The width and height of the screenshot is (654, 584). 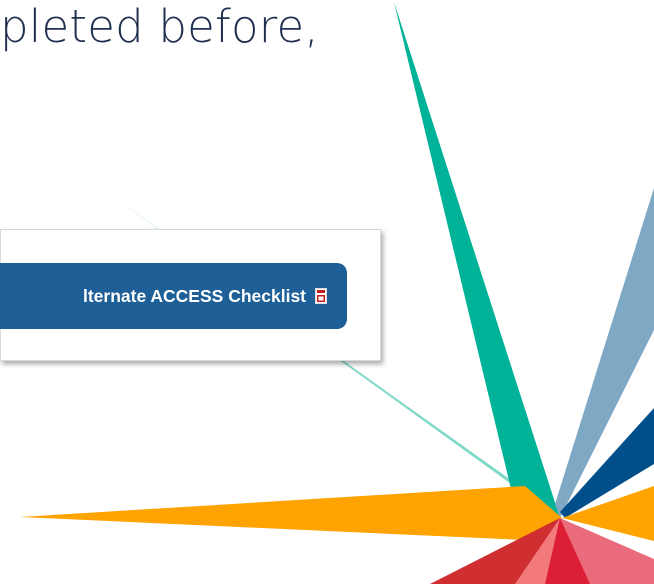 I want to click on checklist-button-label: lternate ACCESS Checklist, so click(x=194, y=295).